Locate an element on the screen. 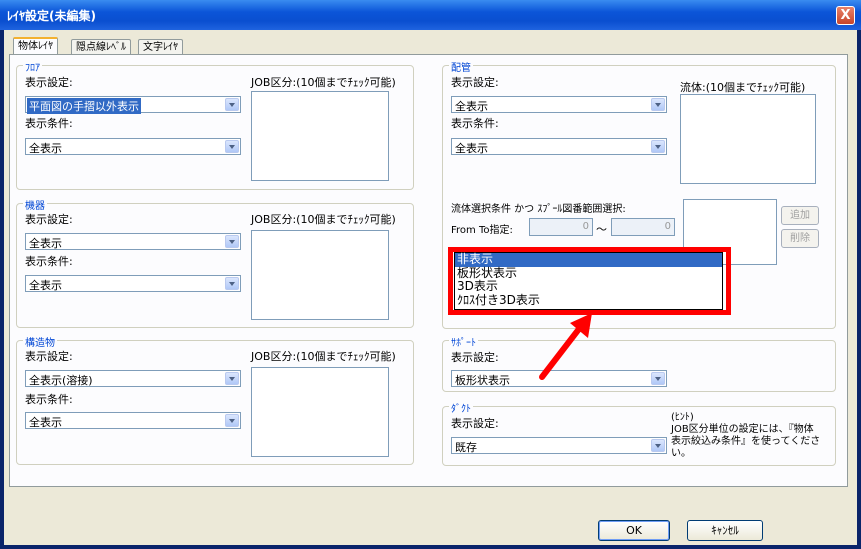 This screenshot has width=861, height=549. delete-button: 削除 is located at coordinates (800, 238).